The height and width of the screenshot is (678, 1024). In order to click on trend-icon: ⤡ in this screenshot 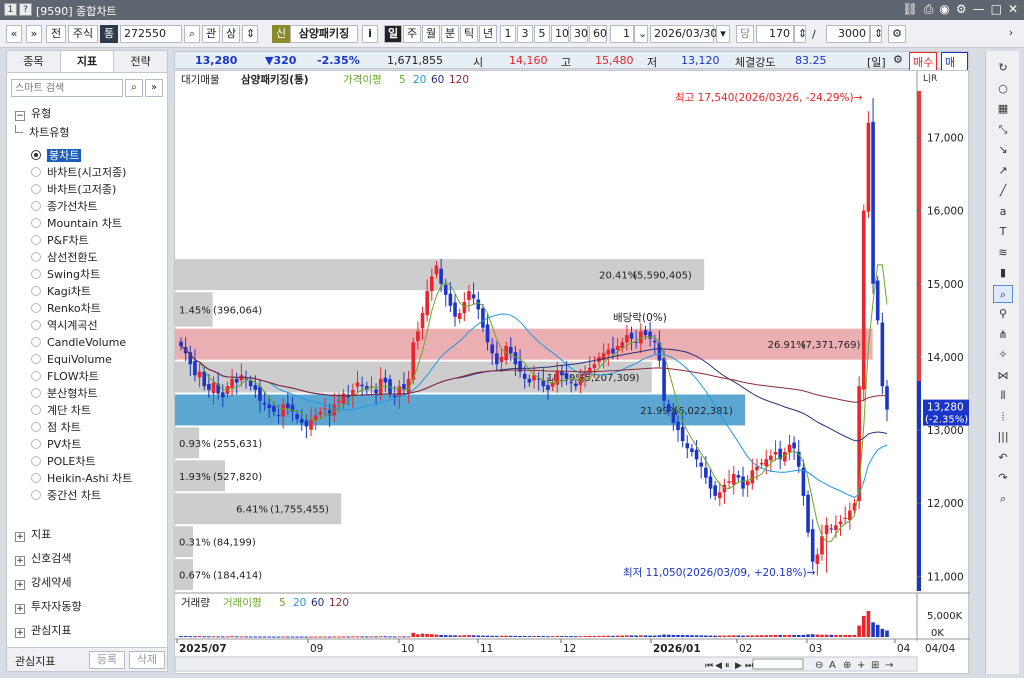, I will do `click(1003, 130)`.